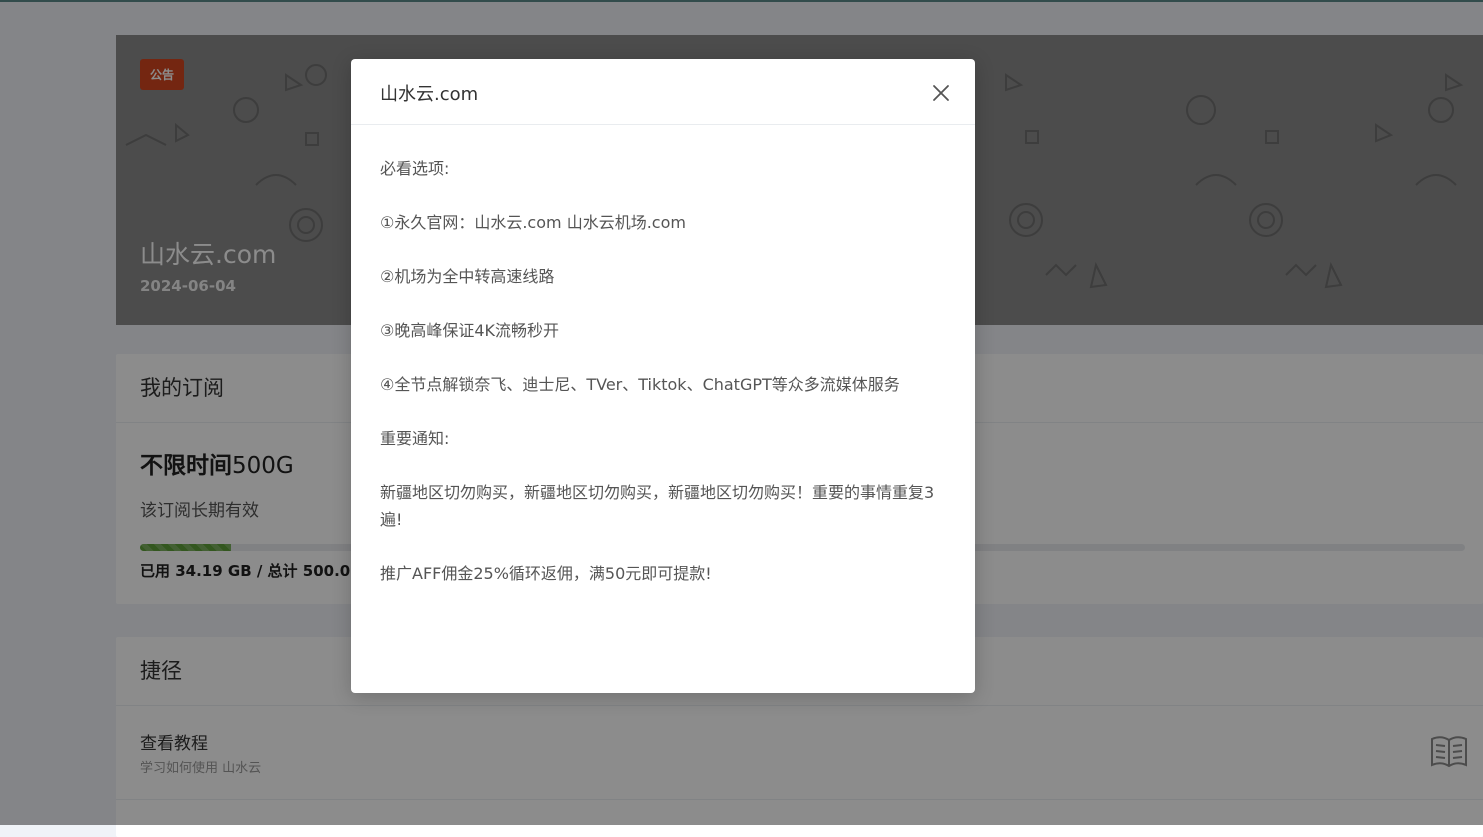 The image size is (1483, 837). Describe the element at coordinates (657, 506) in the screenshot. I see `modal-paragraph: 新疆地区切勿购买，新疆地区切勿购买，新疆地区切勿购买！重要的事情重复3遍!` at that location.